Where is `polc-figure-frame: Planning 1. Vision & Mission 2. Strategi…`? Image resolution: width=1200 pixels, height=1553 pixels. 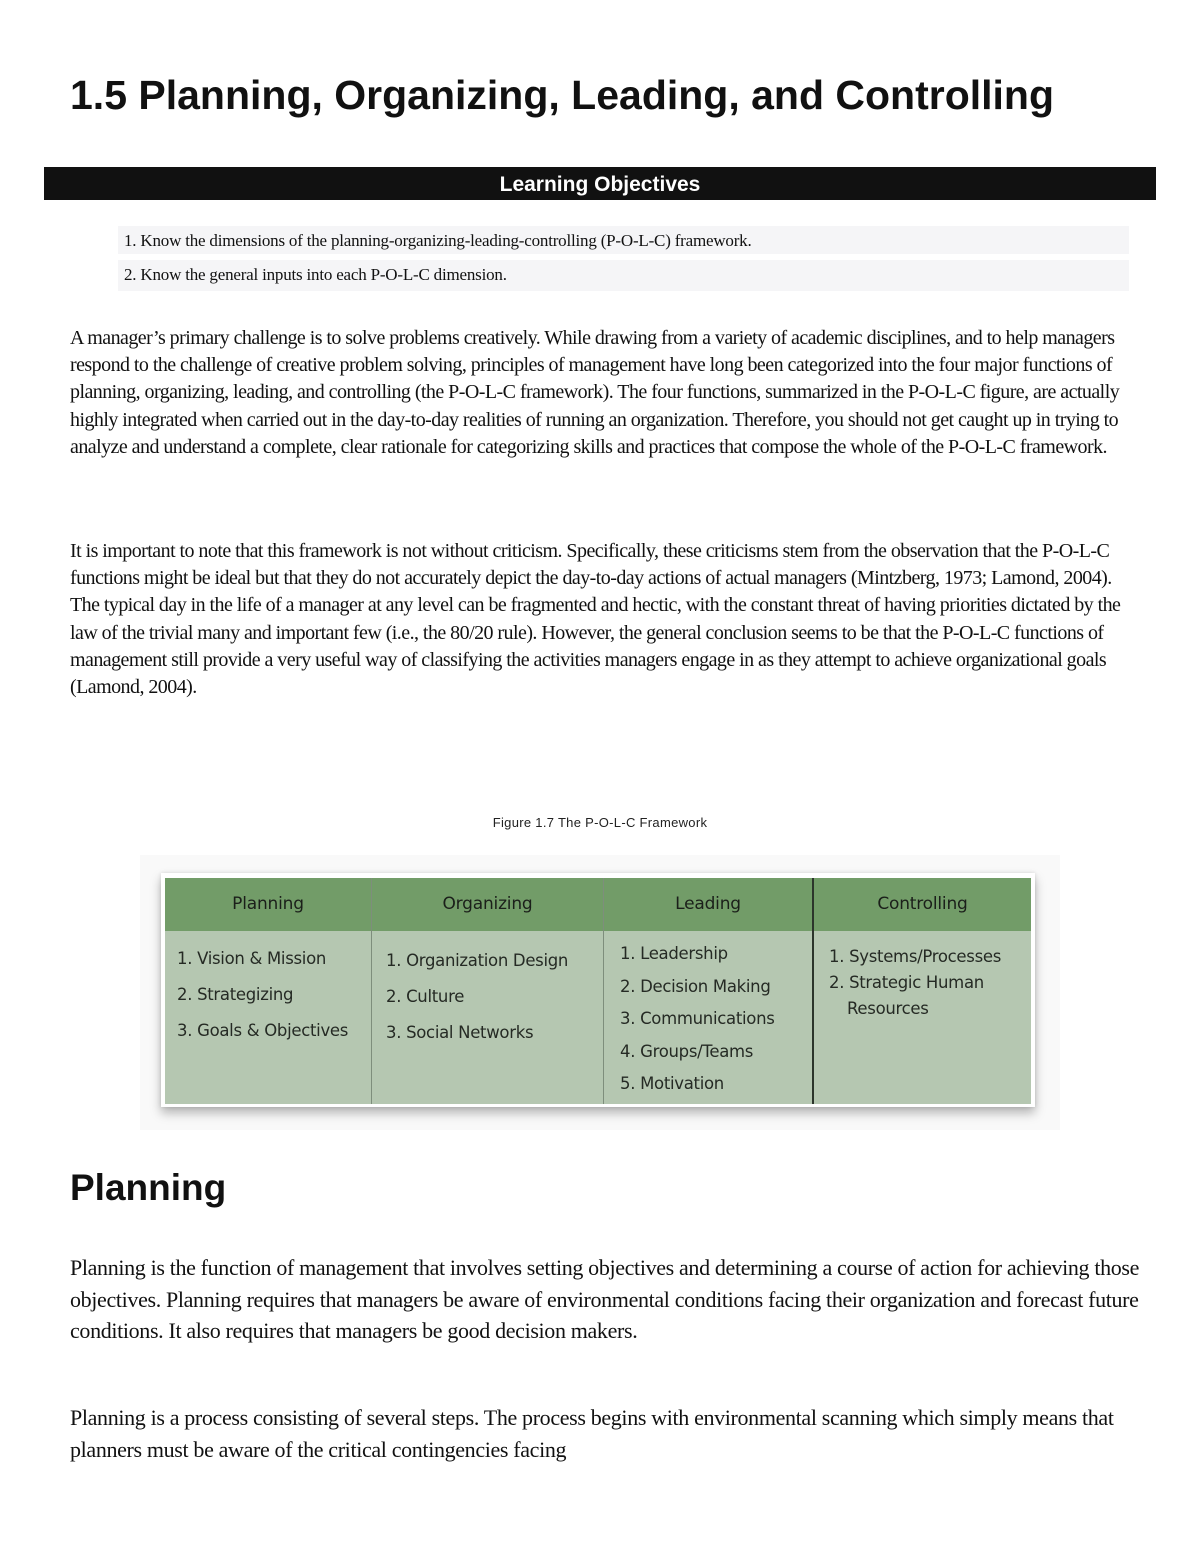 polc-figure-frame: Planning 1. Vision & Mission 2. Strategi… is located at coordinates (598, 990).